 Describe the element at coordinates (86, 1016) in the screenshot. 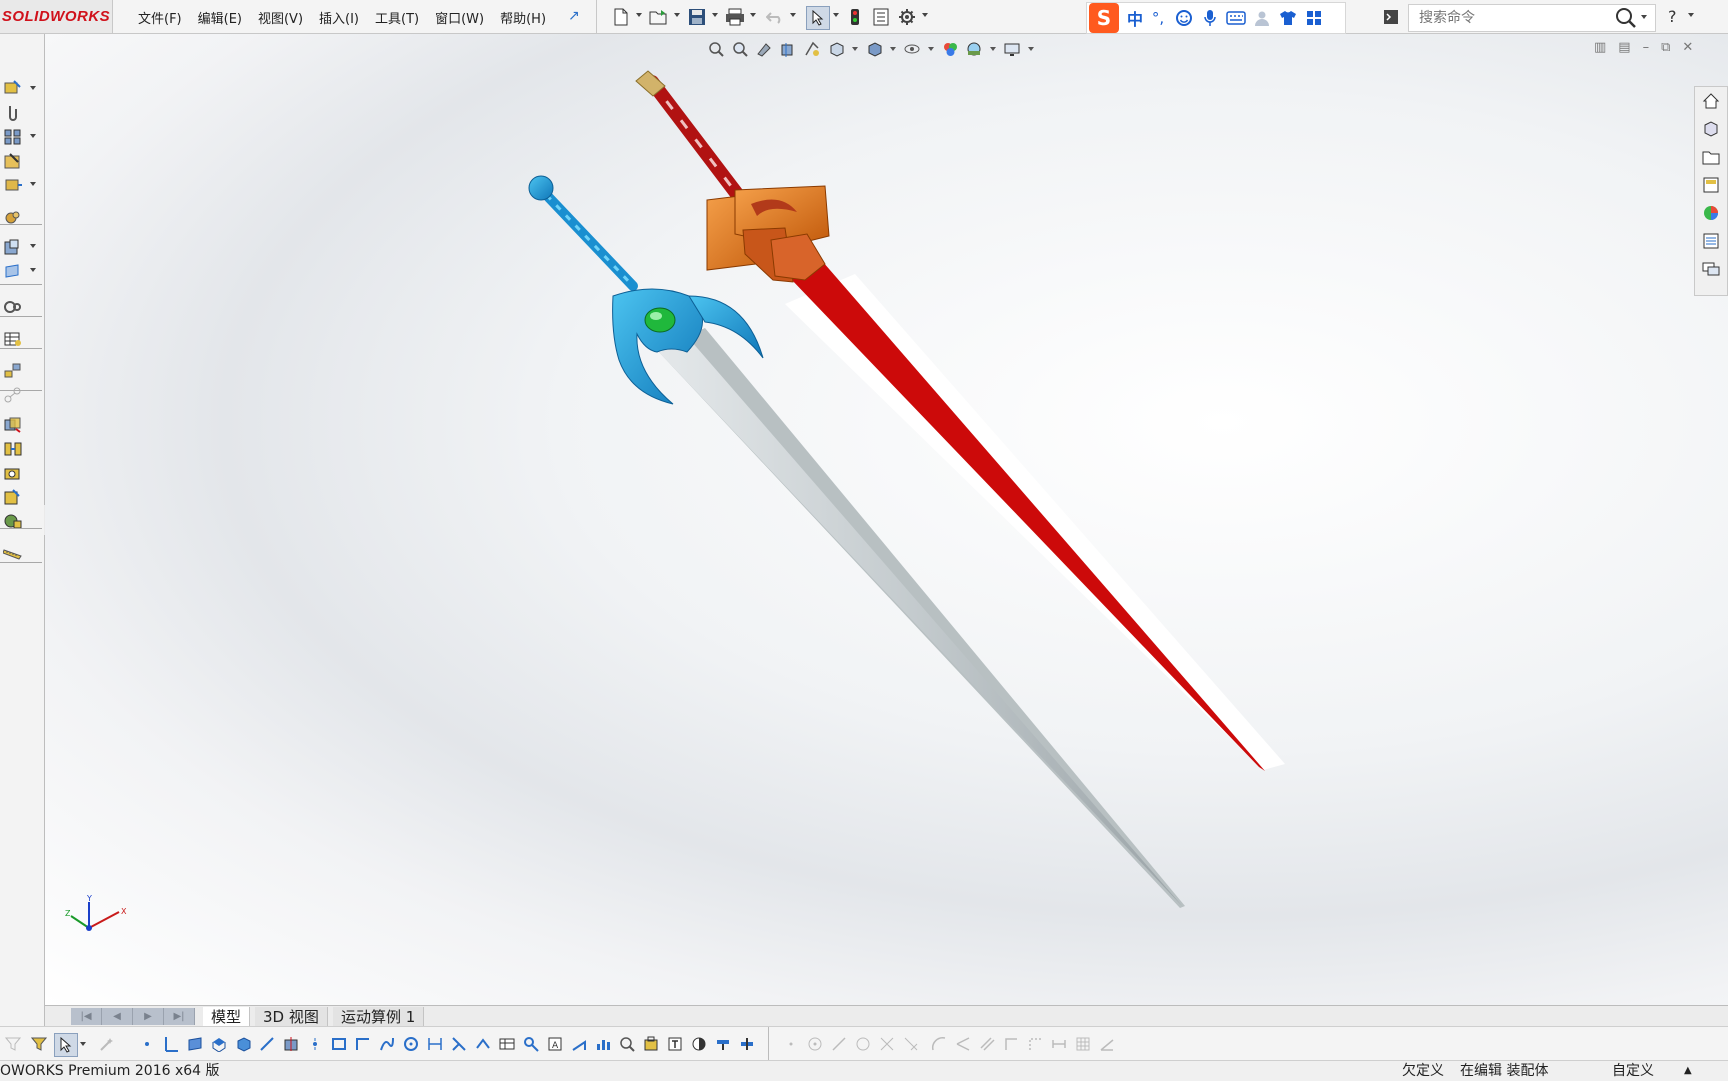

I see `first-tab-icon: |◀` at that location.